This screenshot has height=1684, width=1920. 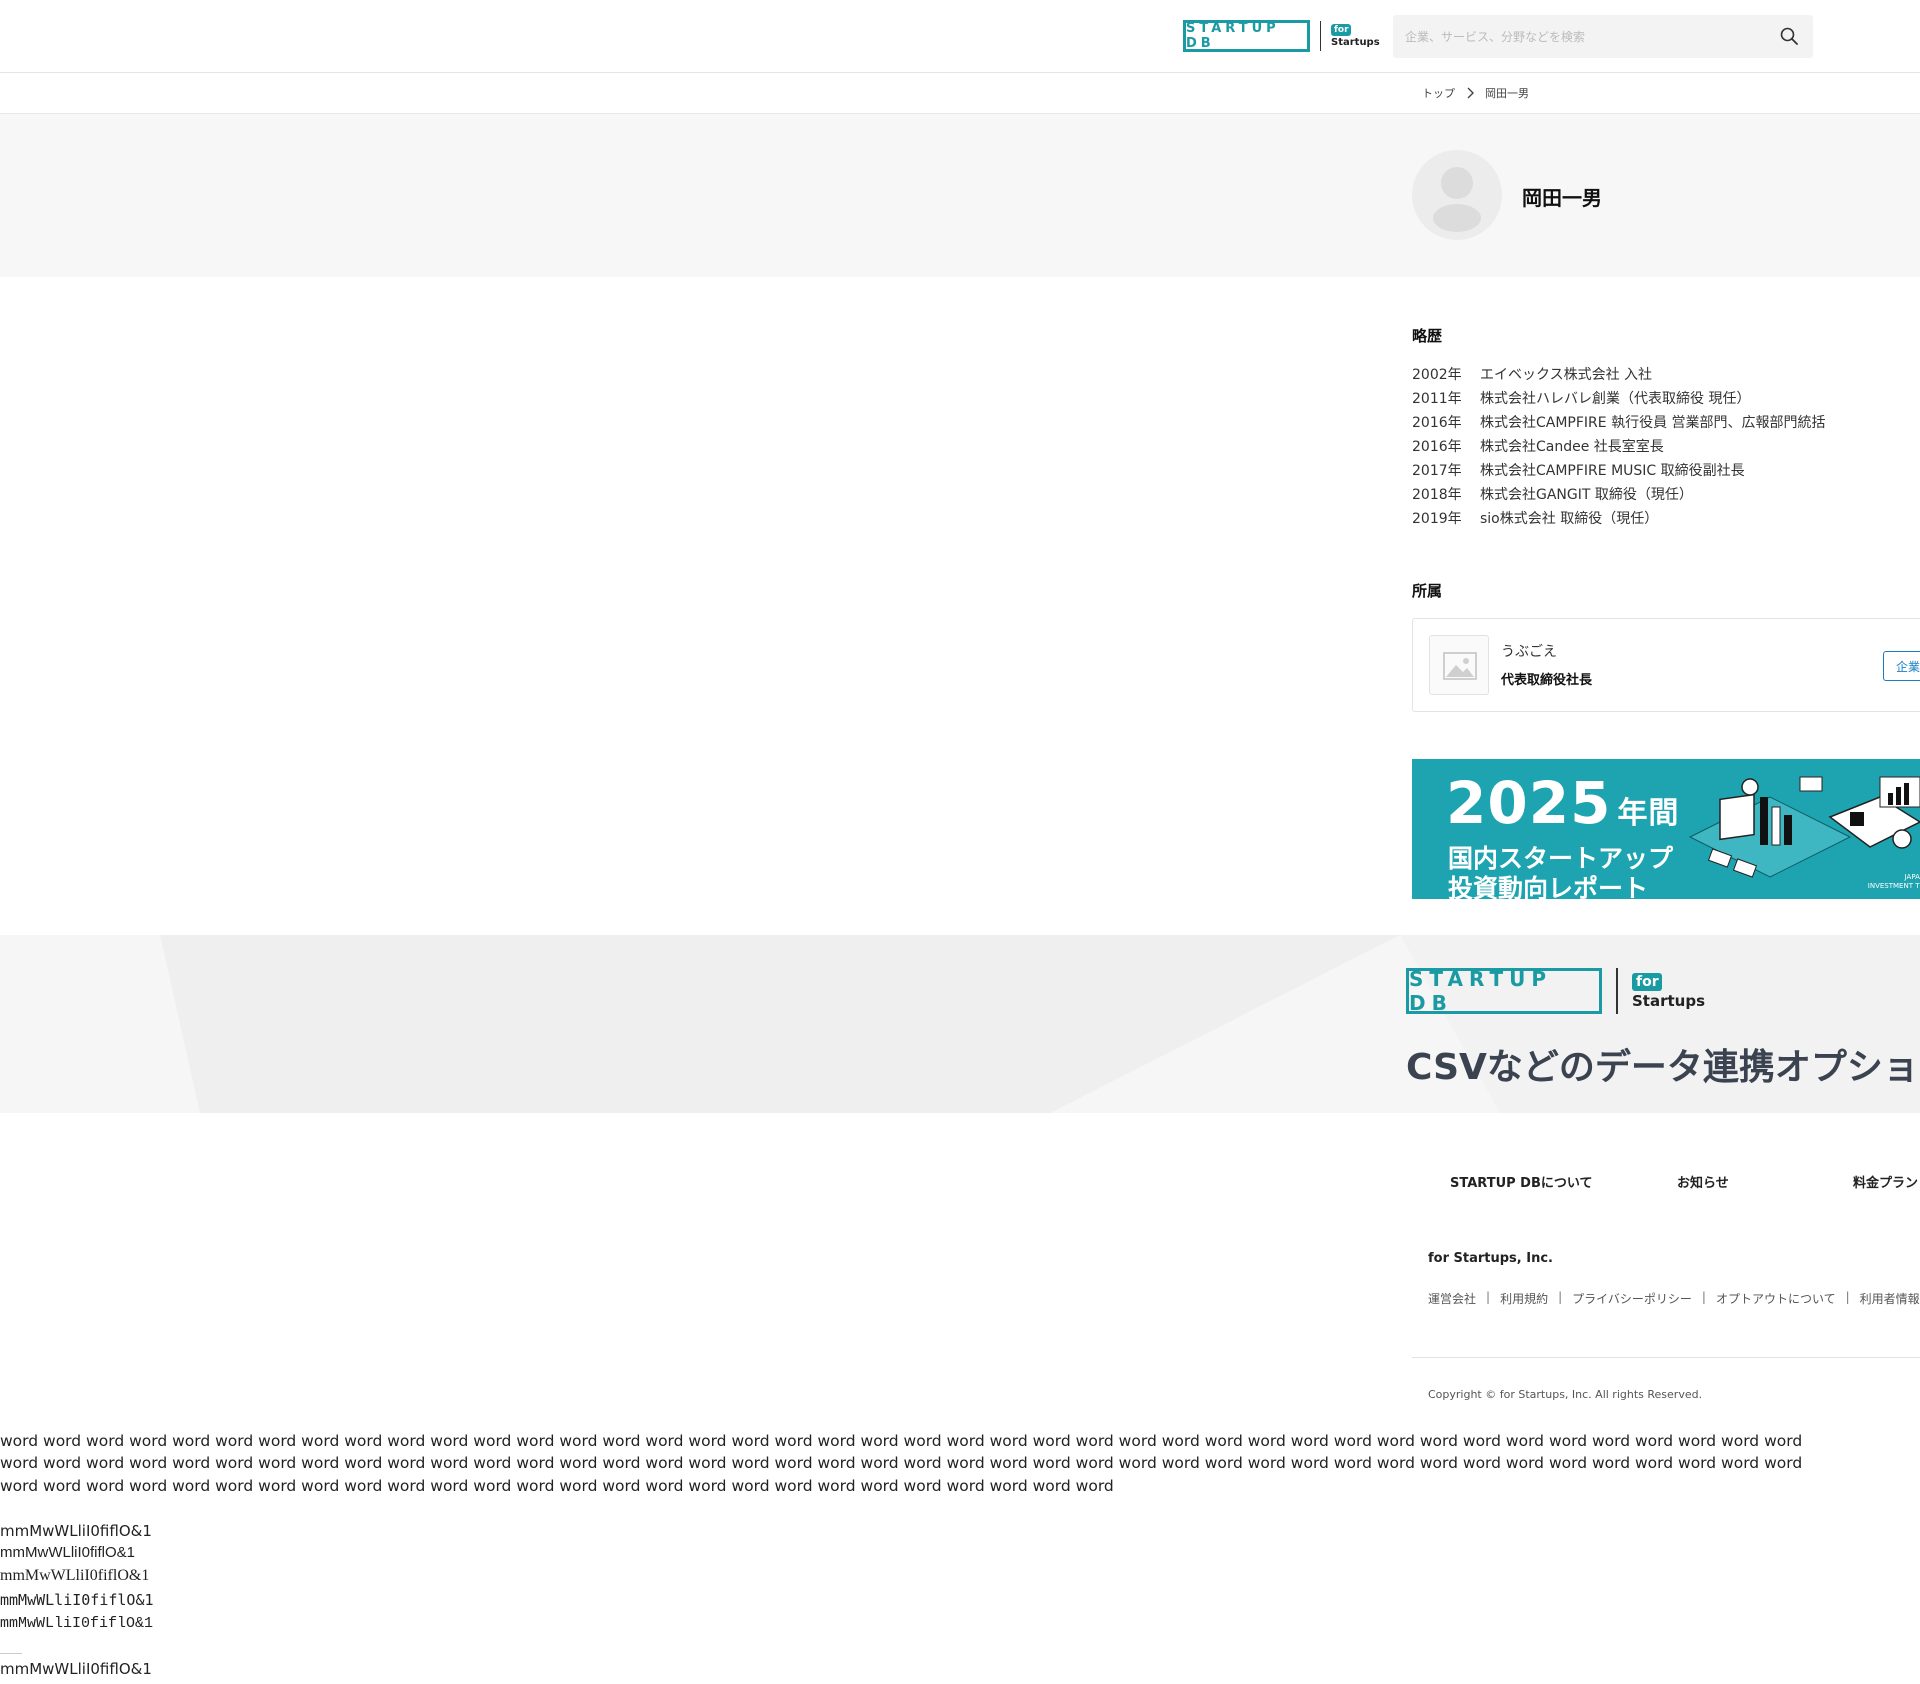 What do you see at coordinates (1548, 886) in the screenshot?
I see `banner-line-3: 投資動向レポート` at bounding box center [1548, 886].